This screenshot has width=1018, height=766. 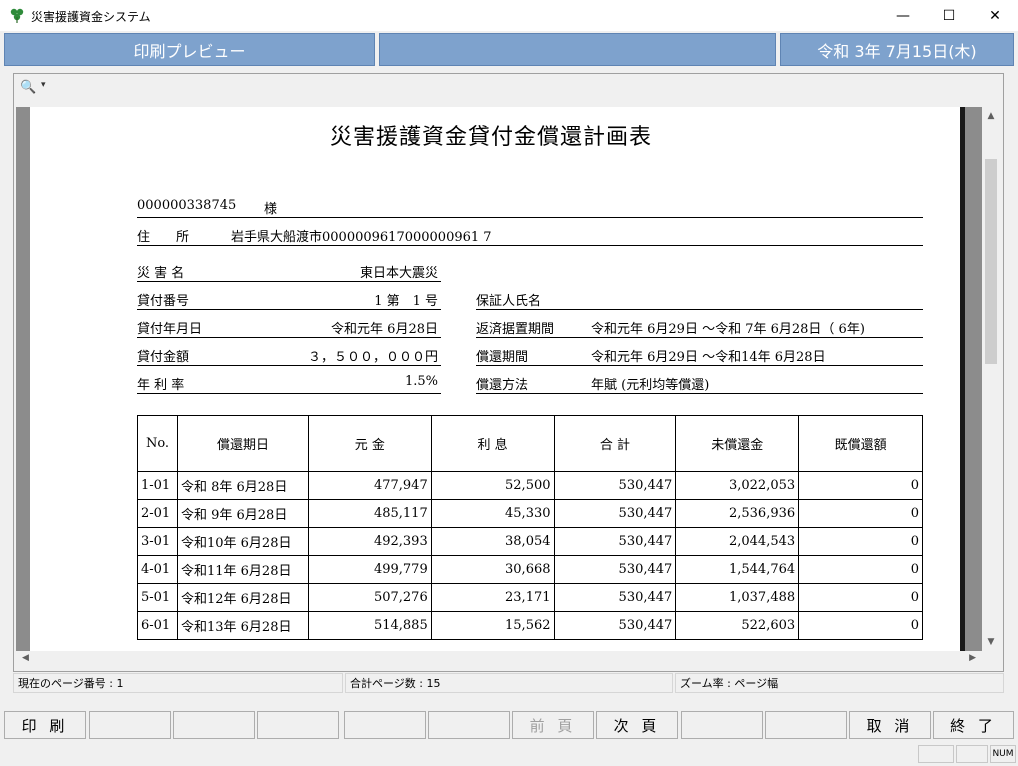 I want to click on screen-name-panel: 印刷プレビュー, so click(x=189, y=49).